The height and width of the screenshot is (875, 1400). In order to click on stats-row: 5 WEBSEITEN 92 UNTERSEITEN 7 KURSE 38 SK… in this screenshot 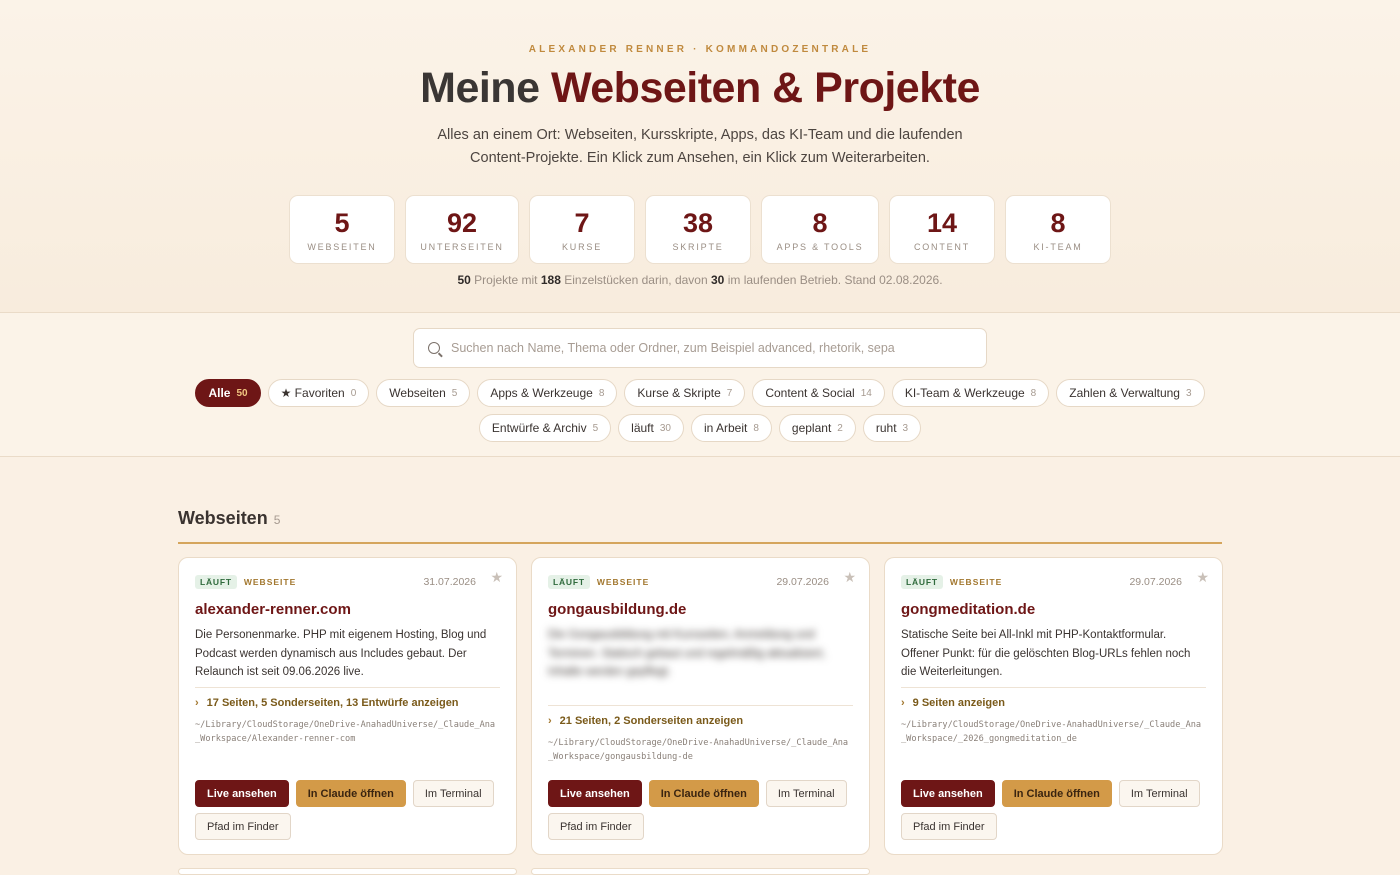, I will do `click(700, 229)`.